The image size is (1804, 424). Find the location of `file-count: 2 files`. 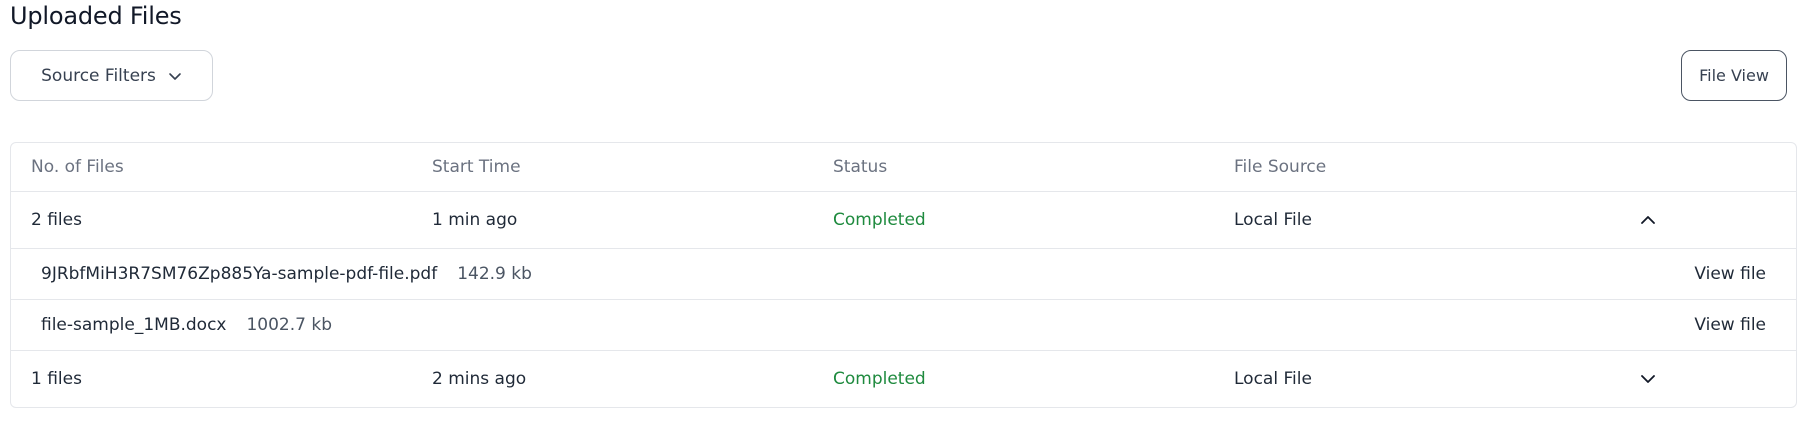

file-count: 2 files is located at coordinates (56, 220).